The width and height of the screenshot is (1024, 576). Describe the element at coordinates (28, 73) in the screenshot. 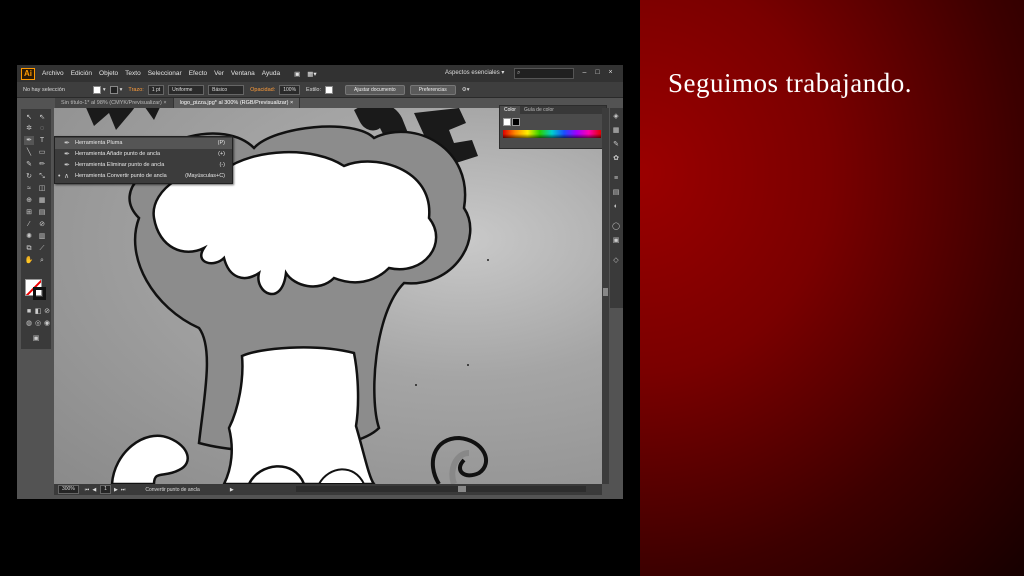

I see `illustrator-logo-icon: Ai` at that location.